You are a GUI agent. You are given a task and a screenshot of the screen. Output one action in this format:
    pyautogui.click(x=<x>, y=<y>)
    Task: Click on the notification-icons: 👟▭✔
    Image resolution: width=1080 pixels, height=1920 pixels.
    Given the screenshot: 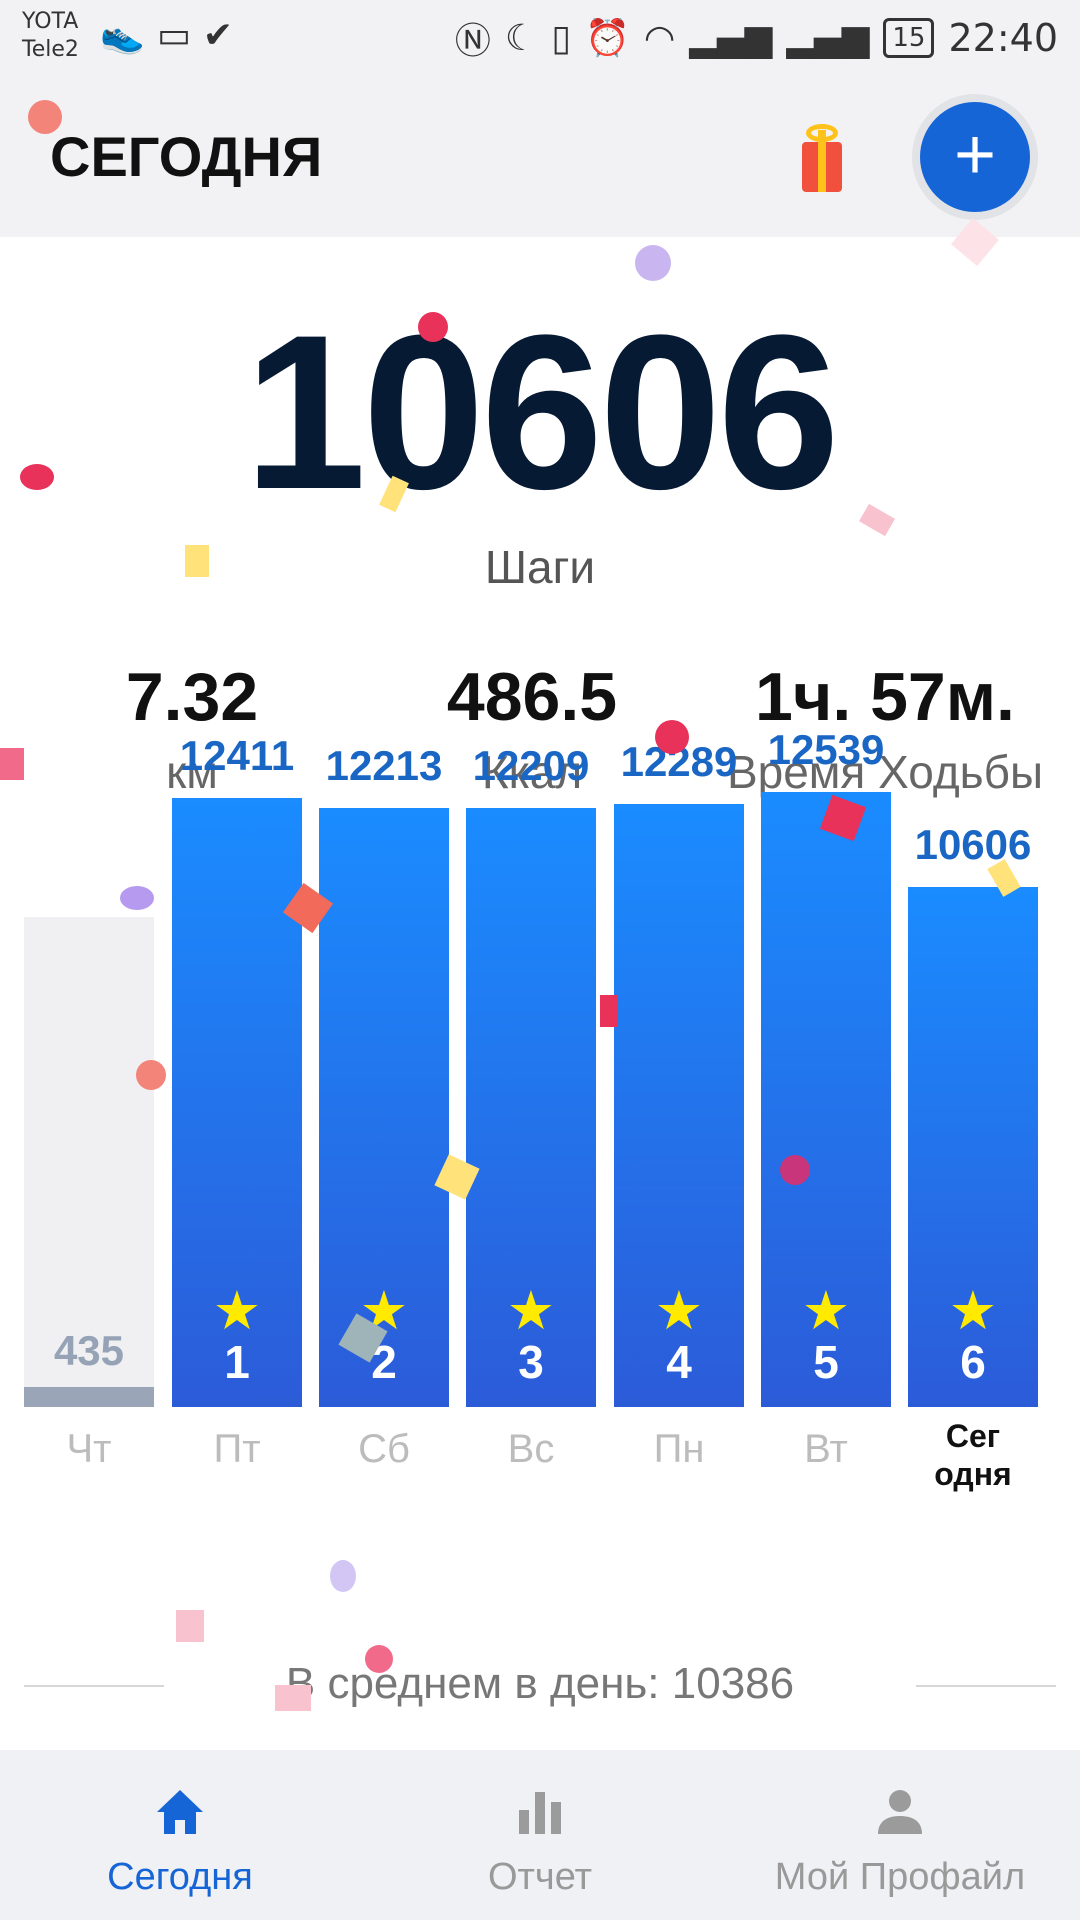 What is the action you would take?
    pyautogui.click(x=172, y=35)
    